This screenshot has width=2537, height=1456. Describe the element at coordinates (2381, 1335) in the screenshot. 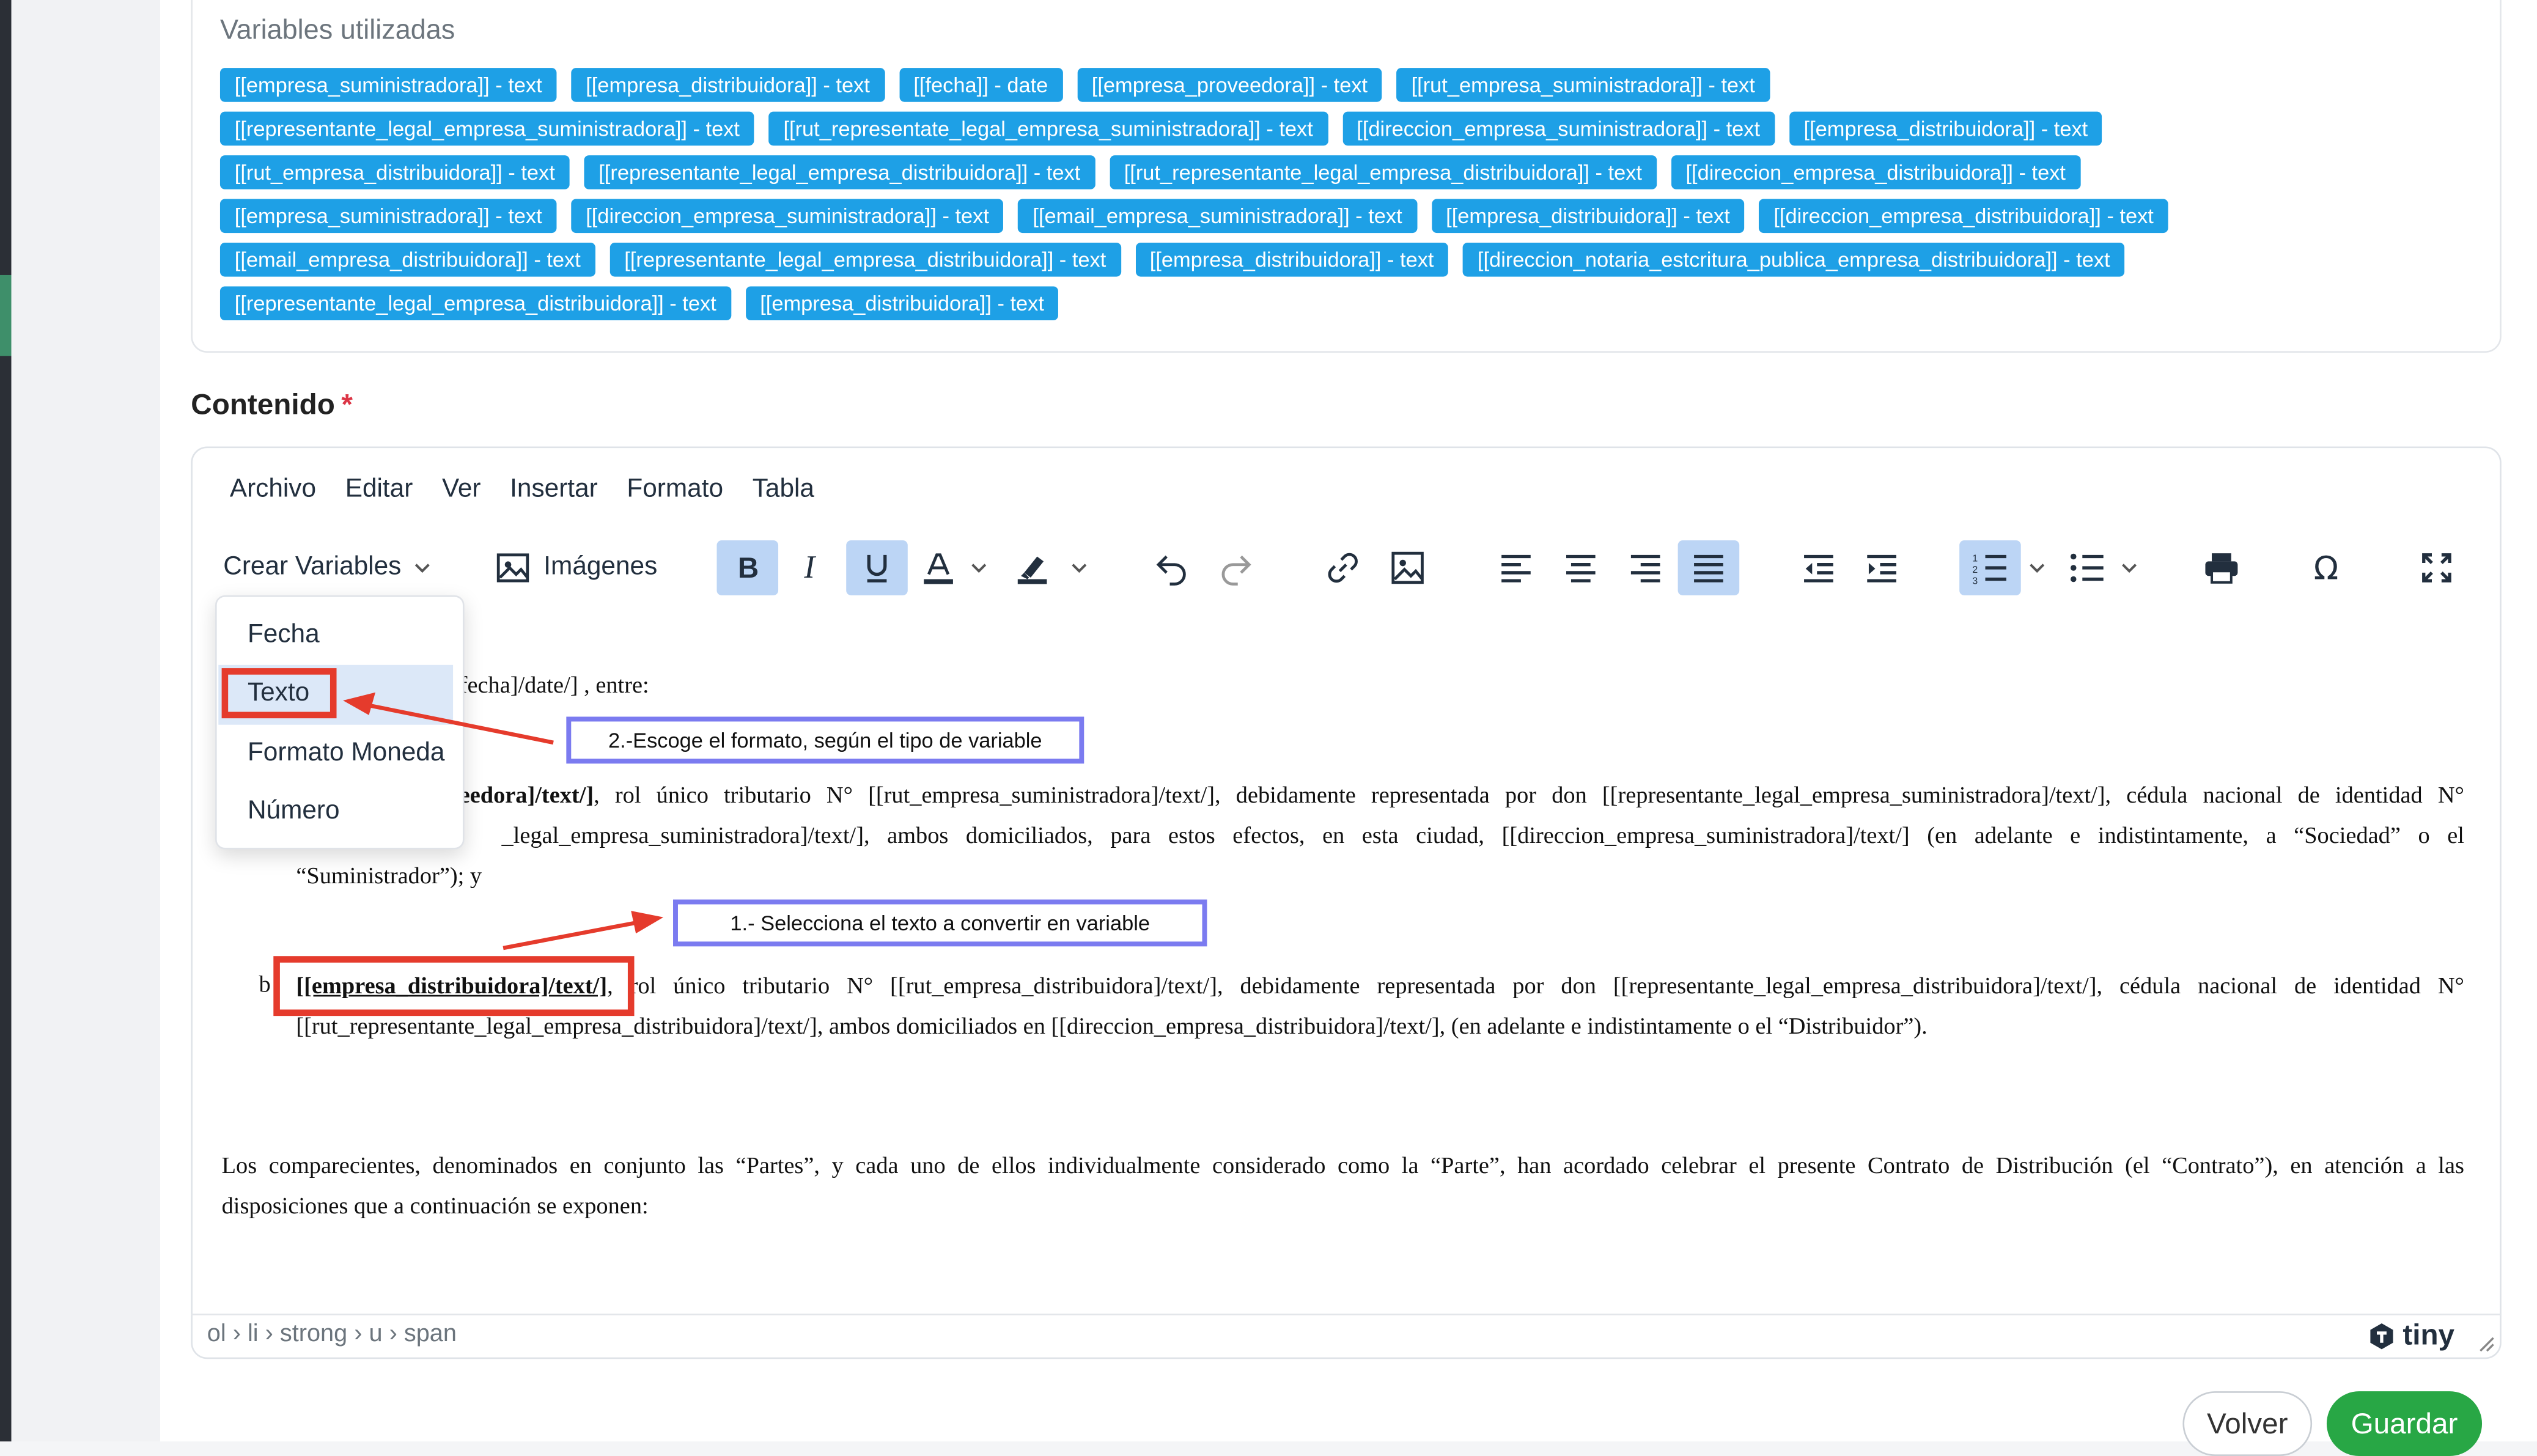

I see `tiny-logo-icon` at that location.